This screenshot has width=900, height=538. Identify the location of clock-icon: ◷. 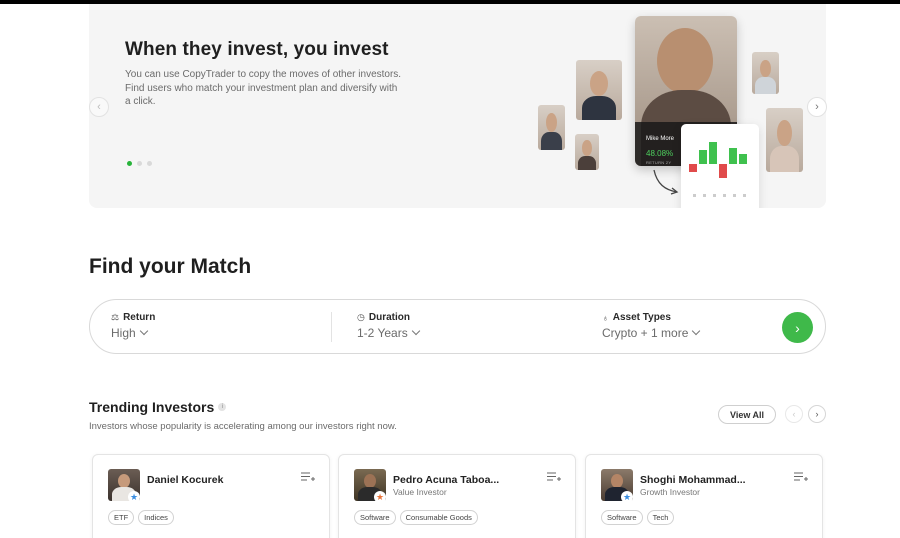
(361, 317).